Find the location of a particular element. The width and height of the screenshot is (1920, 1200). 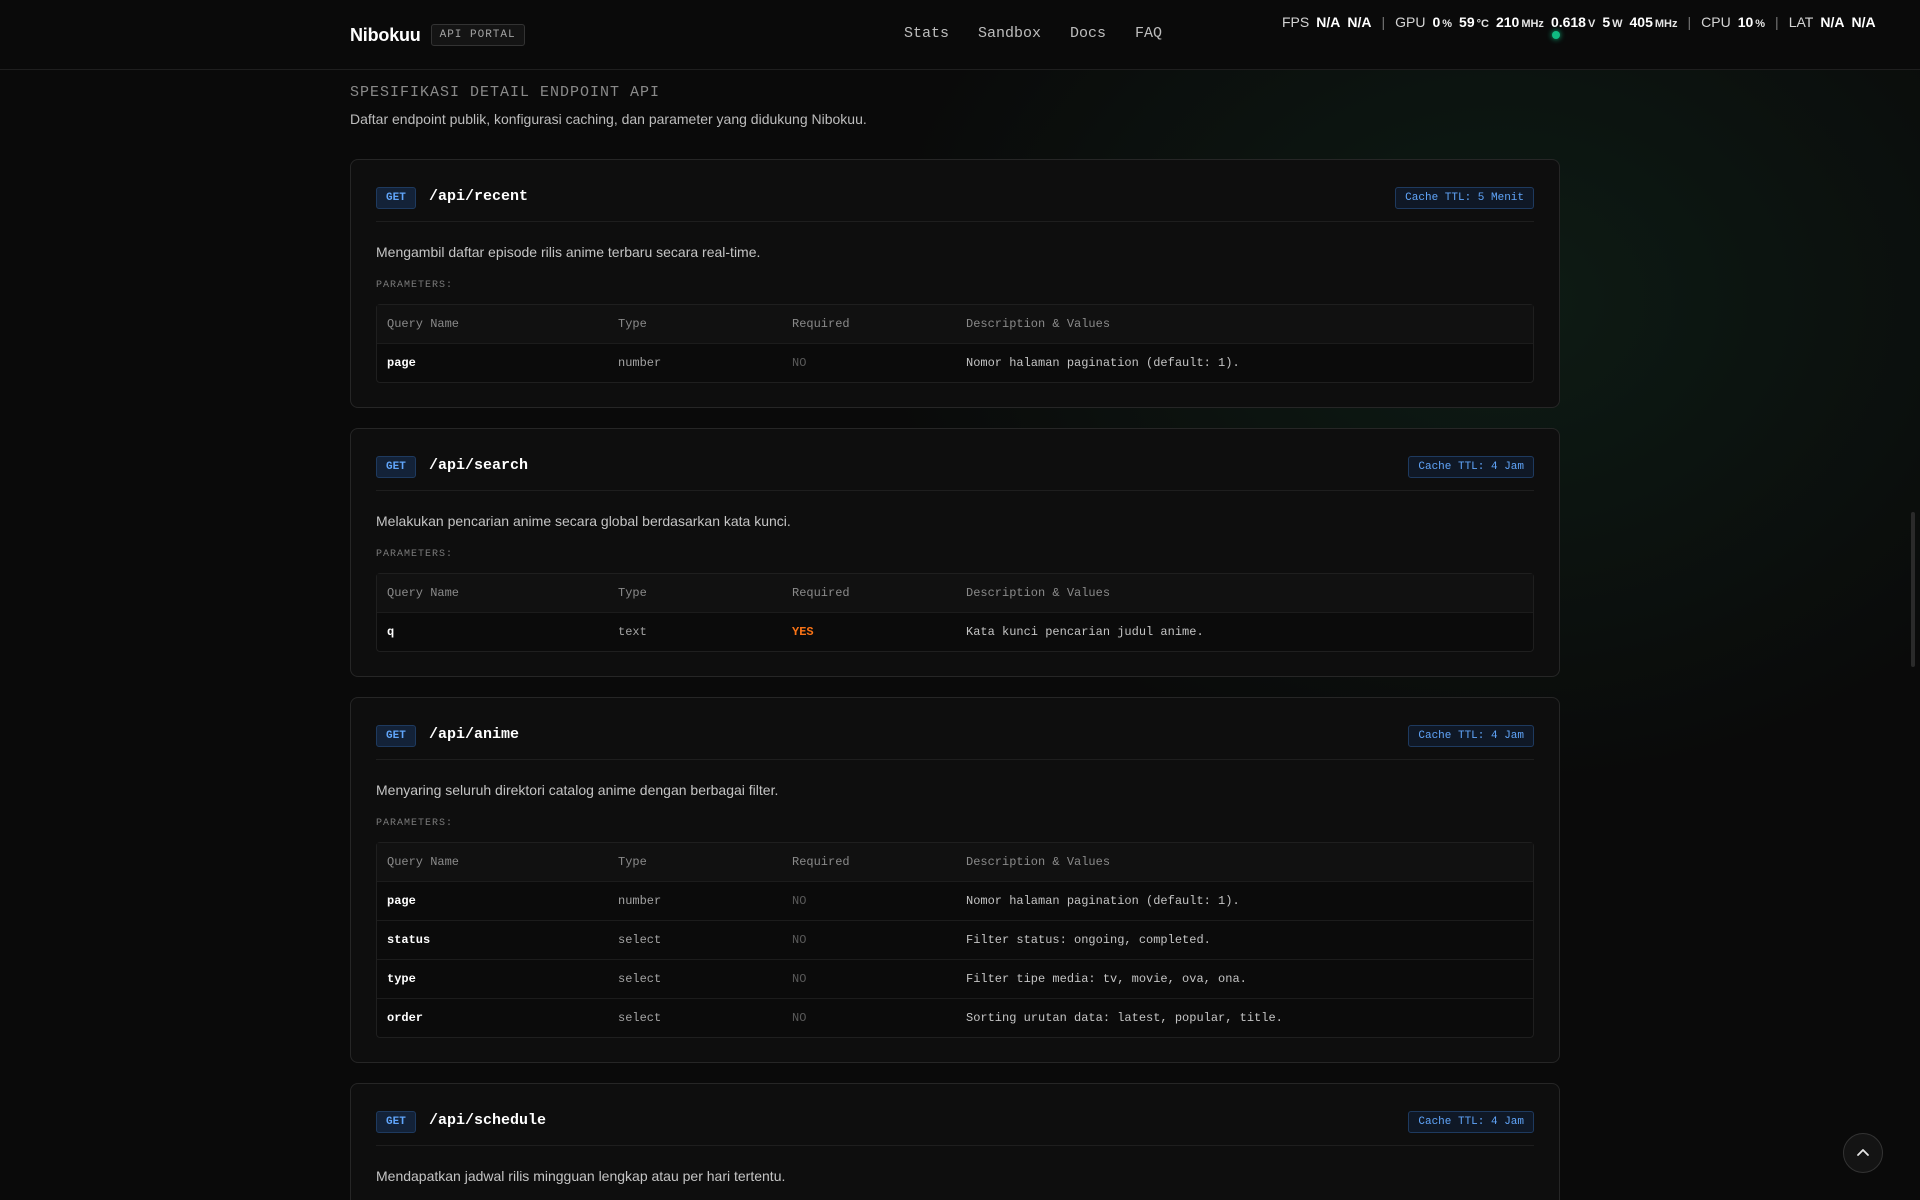

nav-stats: Stats is located at coordinates (926, 33).